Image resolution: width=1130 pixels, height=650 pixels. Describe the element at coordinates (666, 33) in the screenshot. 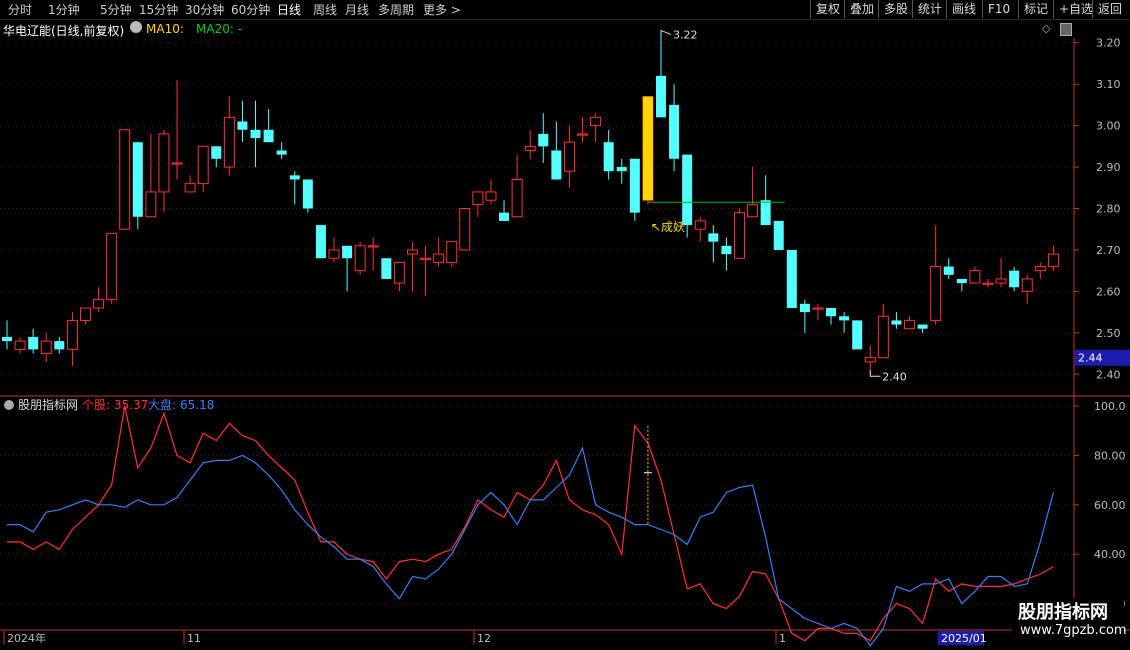

I see `high-marker-icon` at that location.